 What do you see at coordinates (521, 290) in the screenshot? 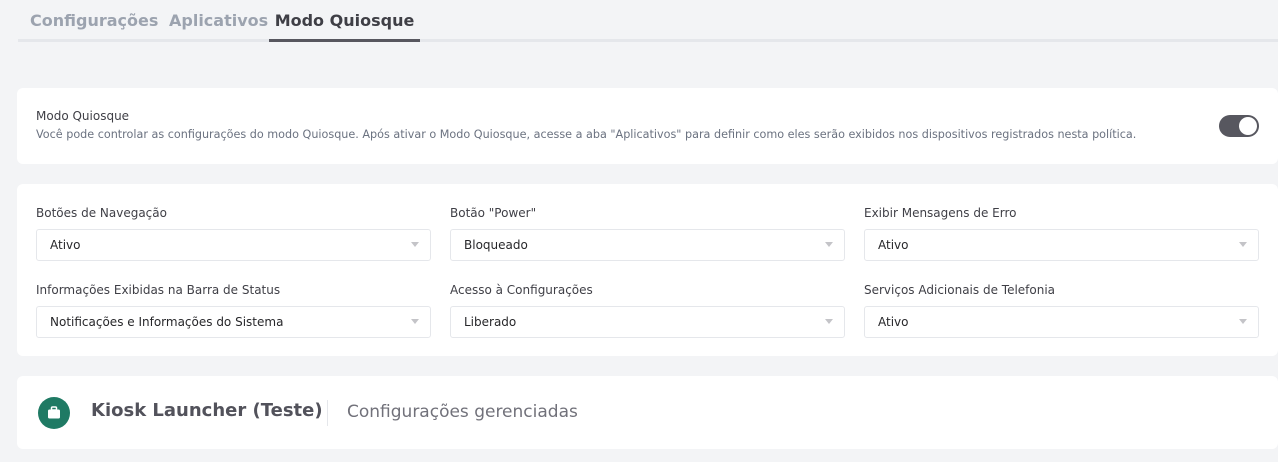
I see `field-label: Acesso à Configurações` at bounding box center [521, 290].